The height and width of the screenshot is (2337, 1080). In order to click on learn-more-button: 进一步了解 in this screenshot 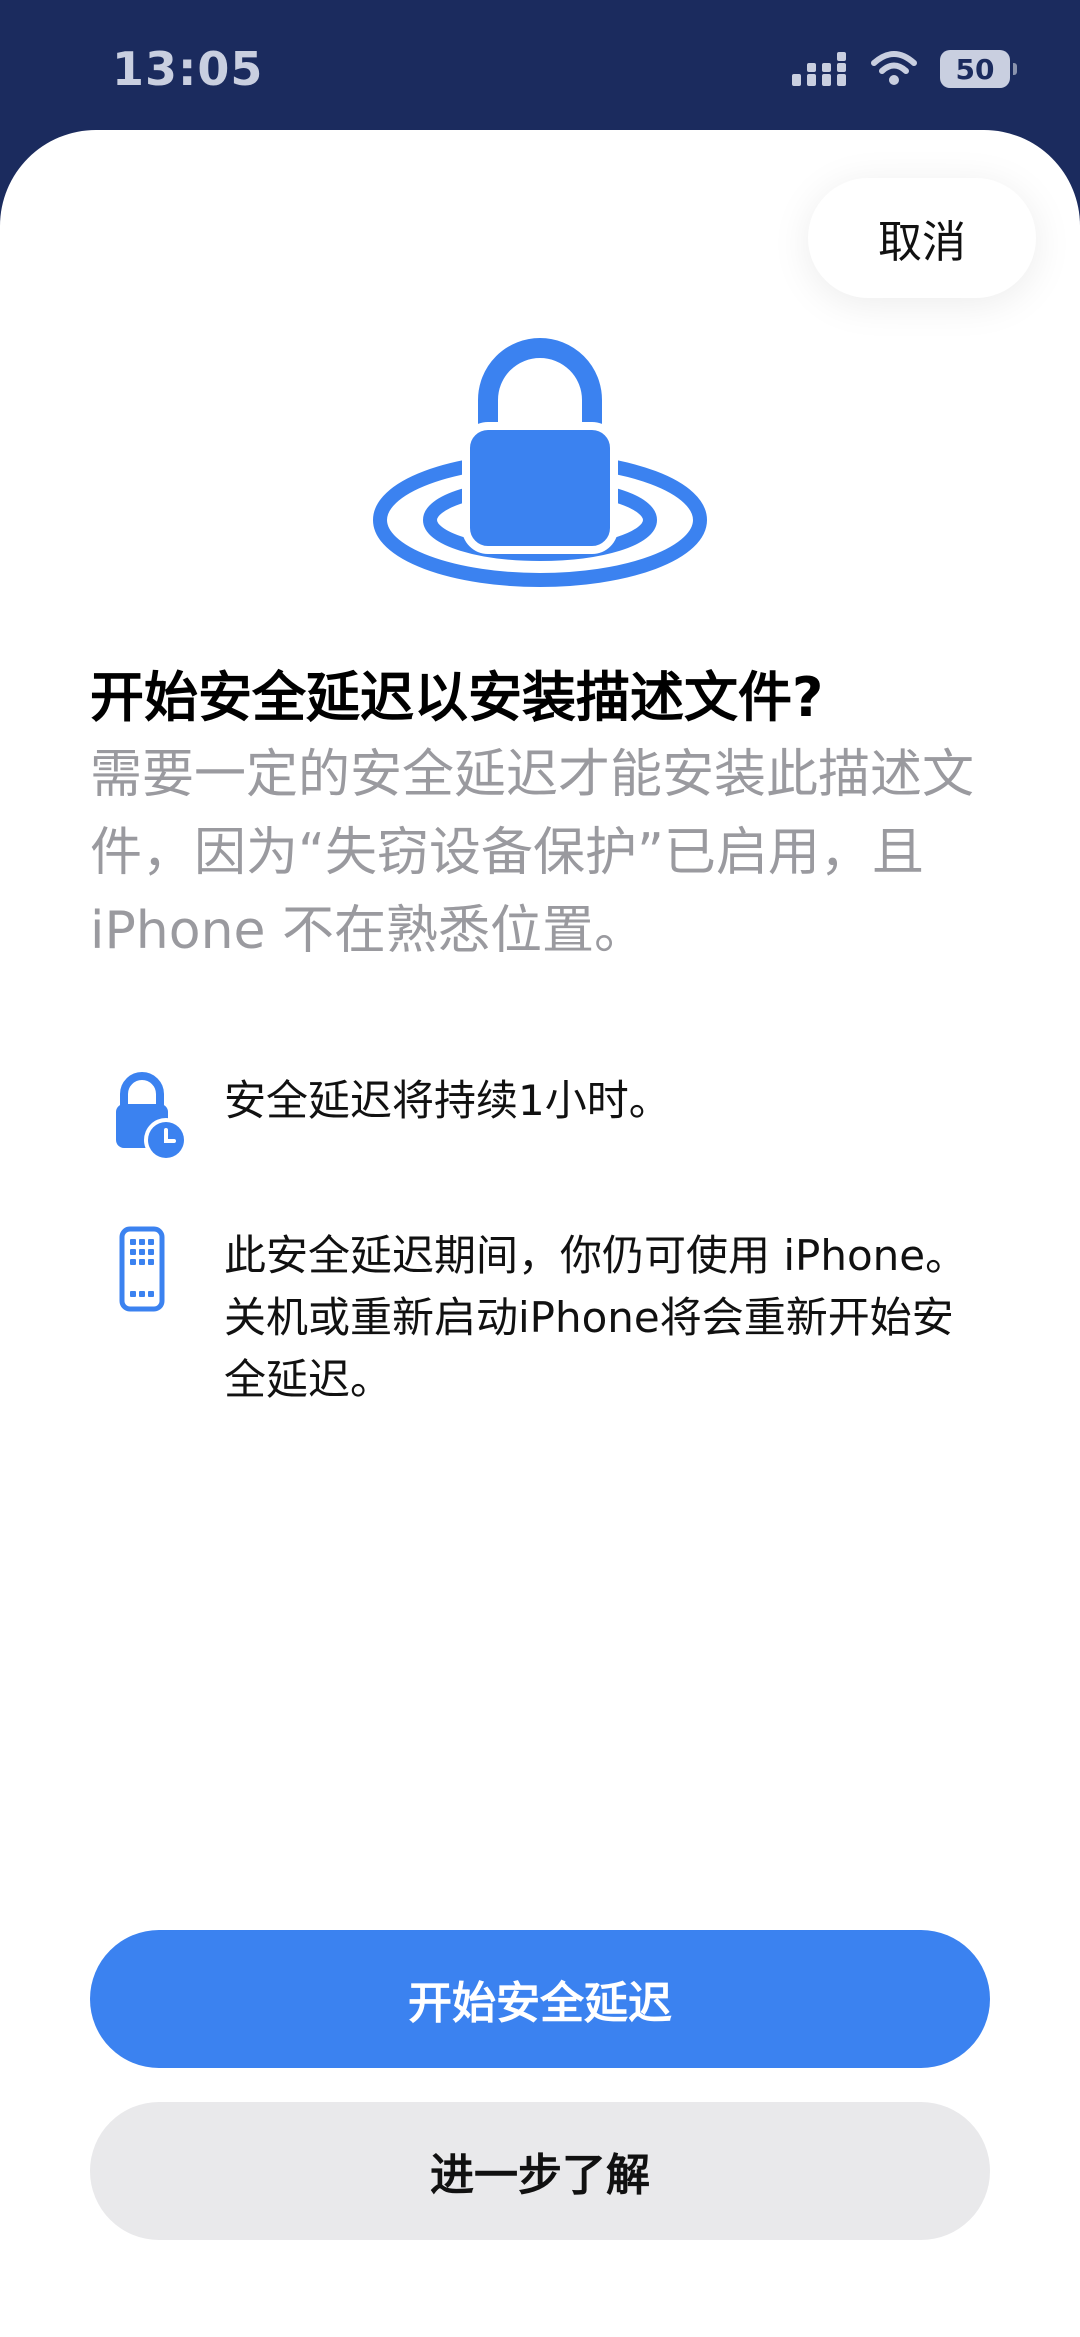, I will do `click(540, 2171)`.